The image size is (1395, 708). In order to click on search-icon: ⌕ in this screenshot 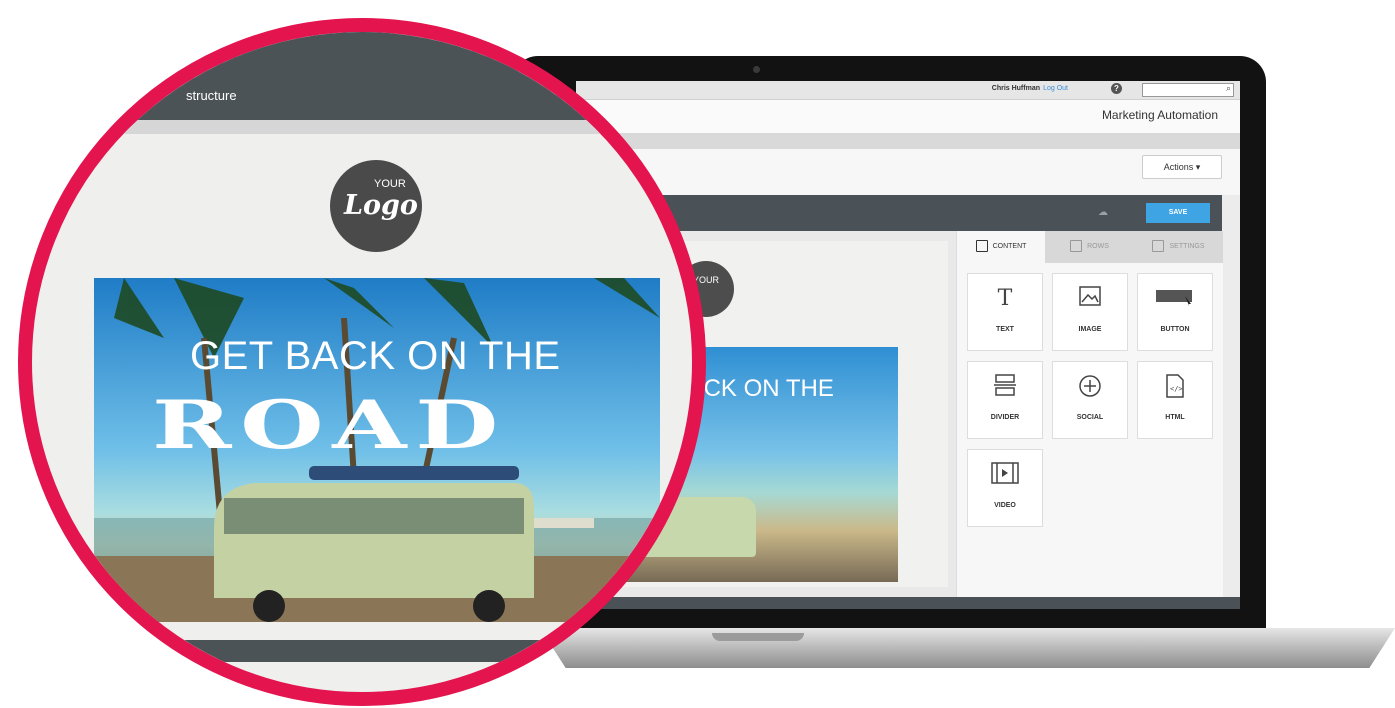, I will do `click(1228, 88)`.